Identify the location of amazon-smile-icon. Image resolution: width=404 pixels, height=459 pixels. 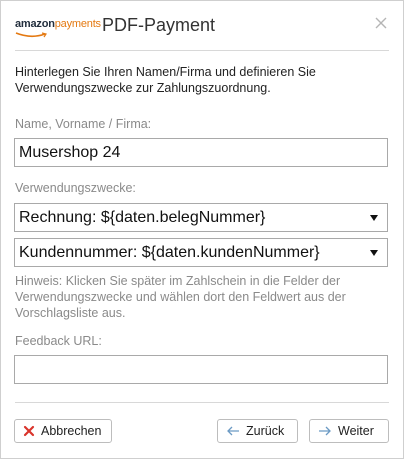
(31, 35).